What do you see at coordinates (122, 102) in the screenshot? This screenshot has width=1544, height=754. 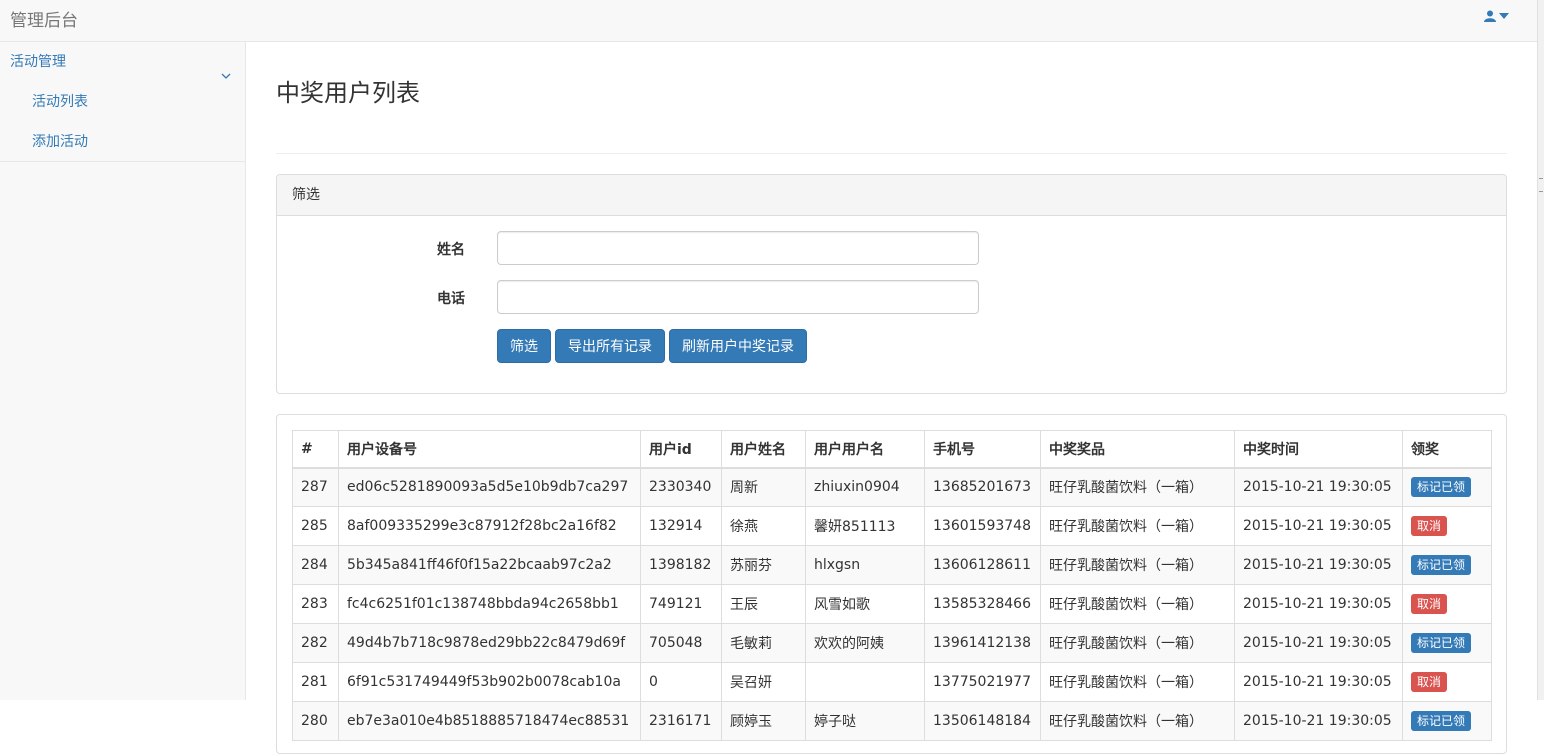 I see `sidebar-item-activity-list: 活动列表` at bounding box center [122, 102].